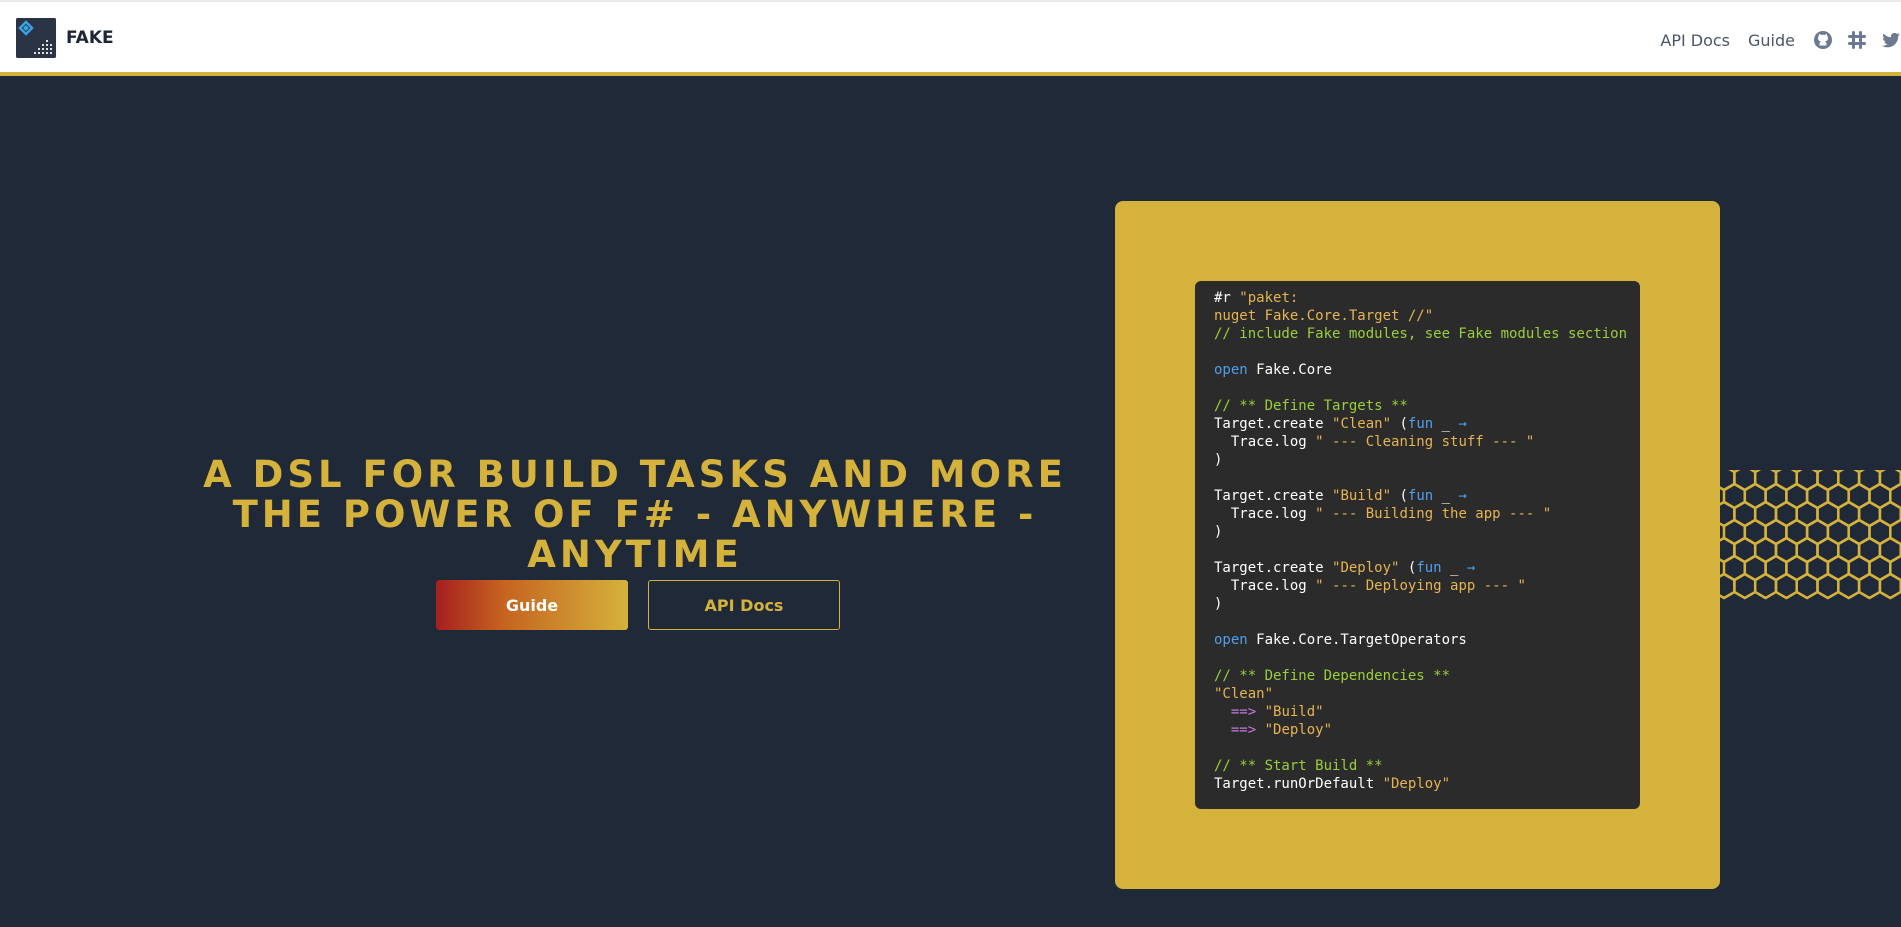 The image size is (1901, 927). What do you see at coordinates (1891, 40) in the screenshot?
I see `twitter-icon` at bounding box center [1891, 40].